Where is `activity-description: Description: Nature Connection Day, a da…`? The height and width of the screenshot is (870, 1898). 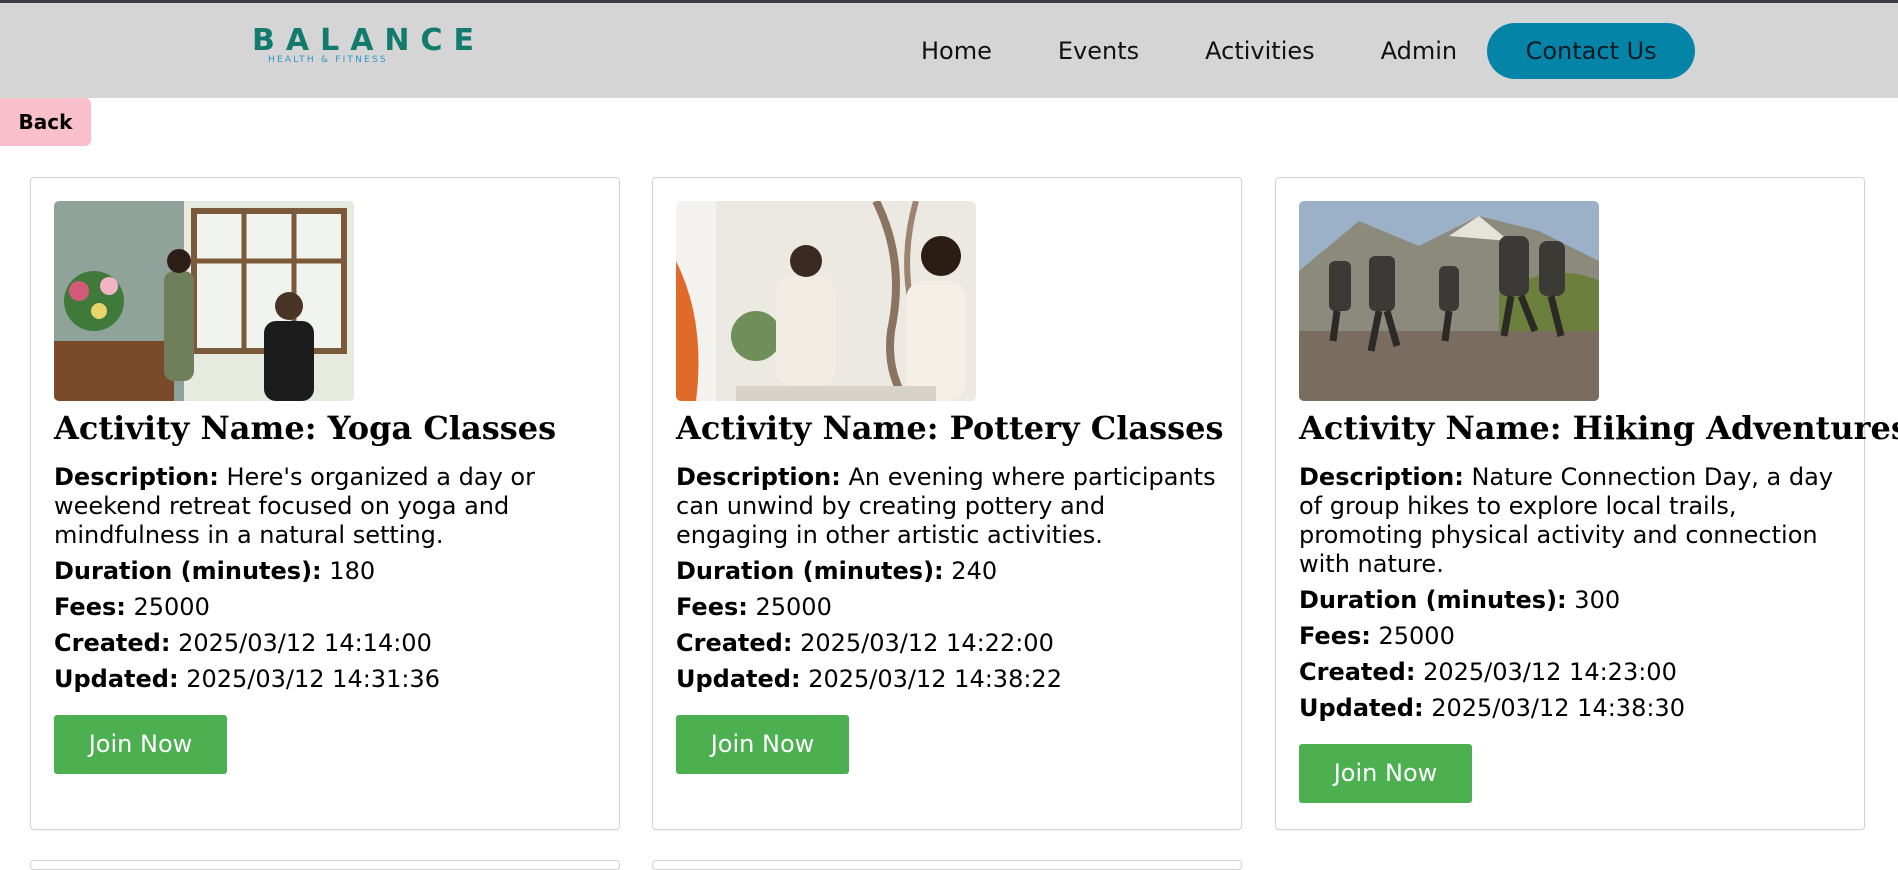
activity-description: Description: Nature Connection Day, a da… is located at coordinates (1566, 520).